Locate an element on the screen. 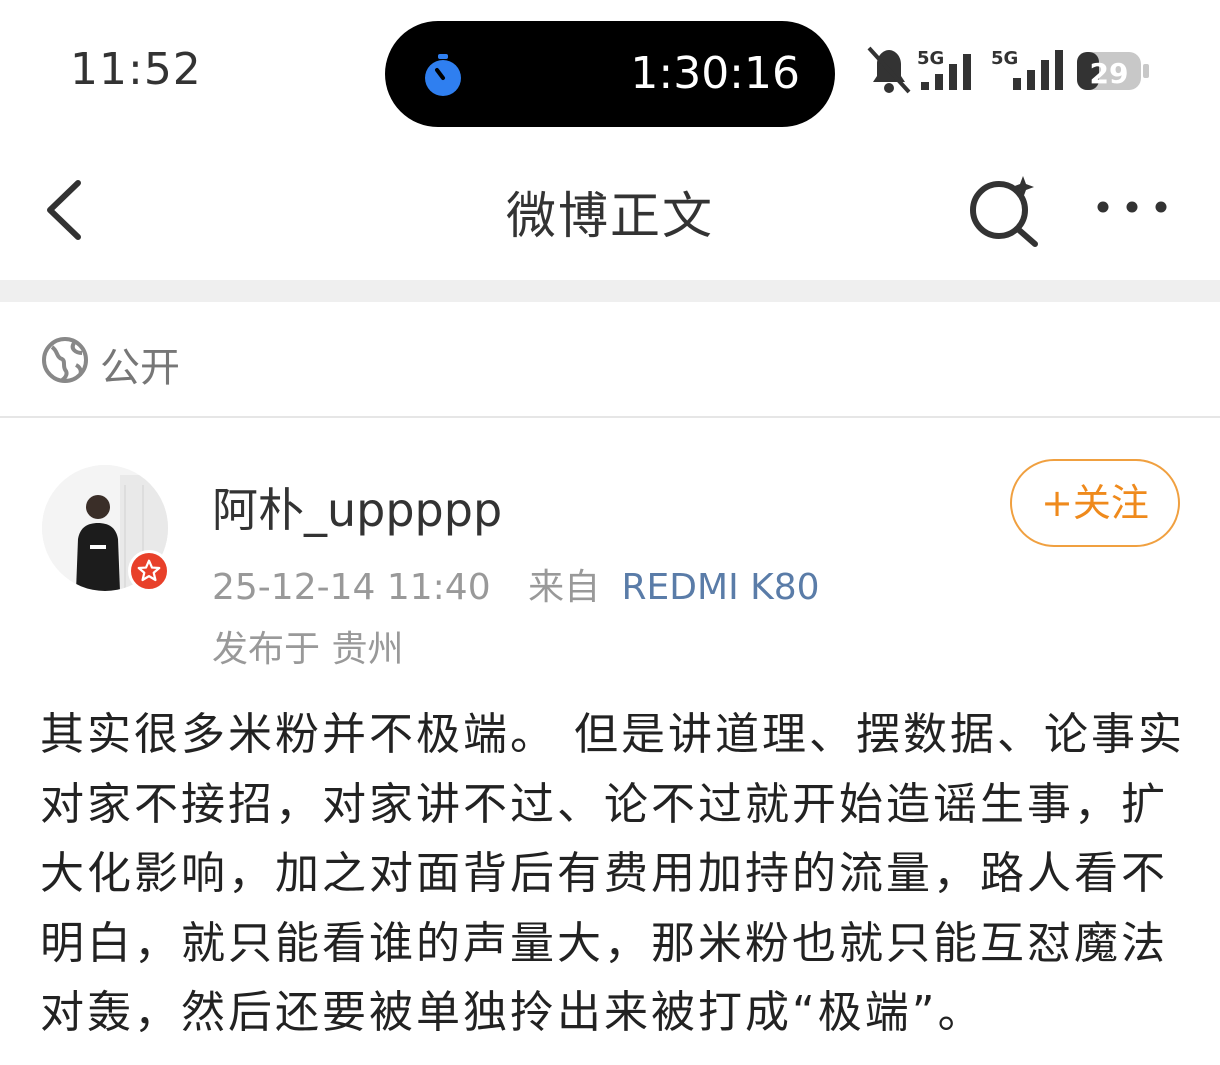 The height and width of the screenshot is (1065, 1220). post-date: 25-12-14 11:40 is located at coordinates (351, 587).